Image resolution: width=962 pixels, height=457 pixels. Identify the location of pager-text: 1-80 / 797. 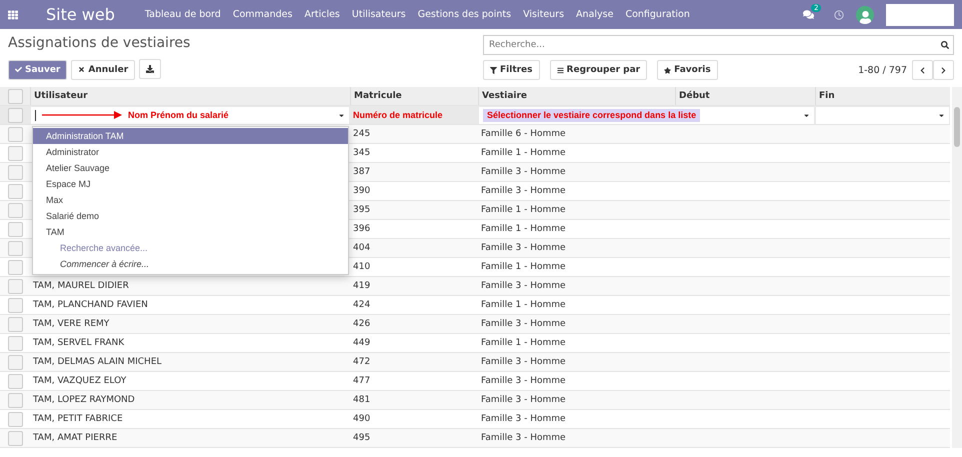
(882, 70).